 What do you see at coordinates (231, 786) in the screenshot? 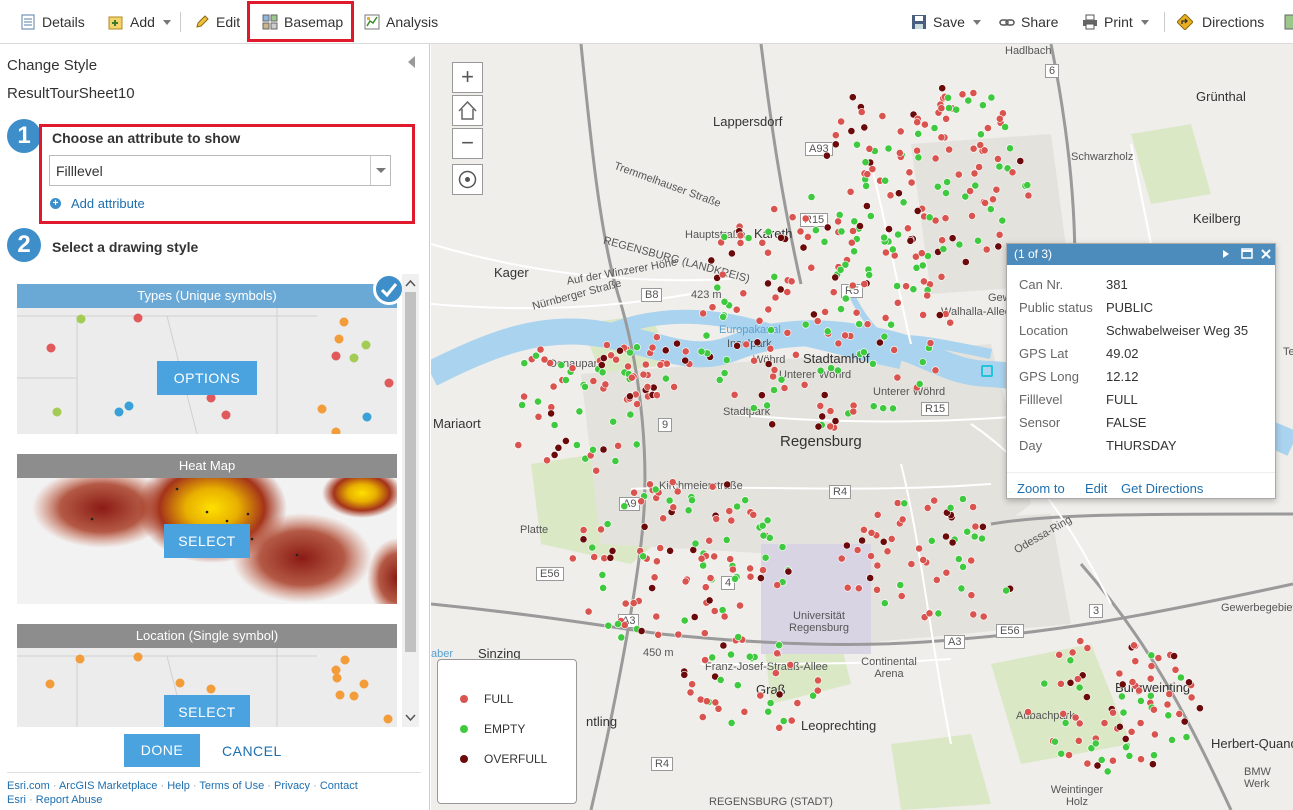
I see `terms-link: Terms of Use` at bounding box center [231, 786].